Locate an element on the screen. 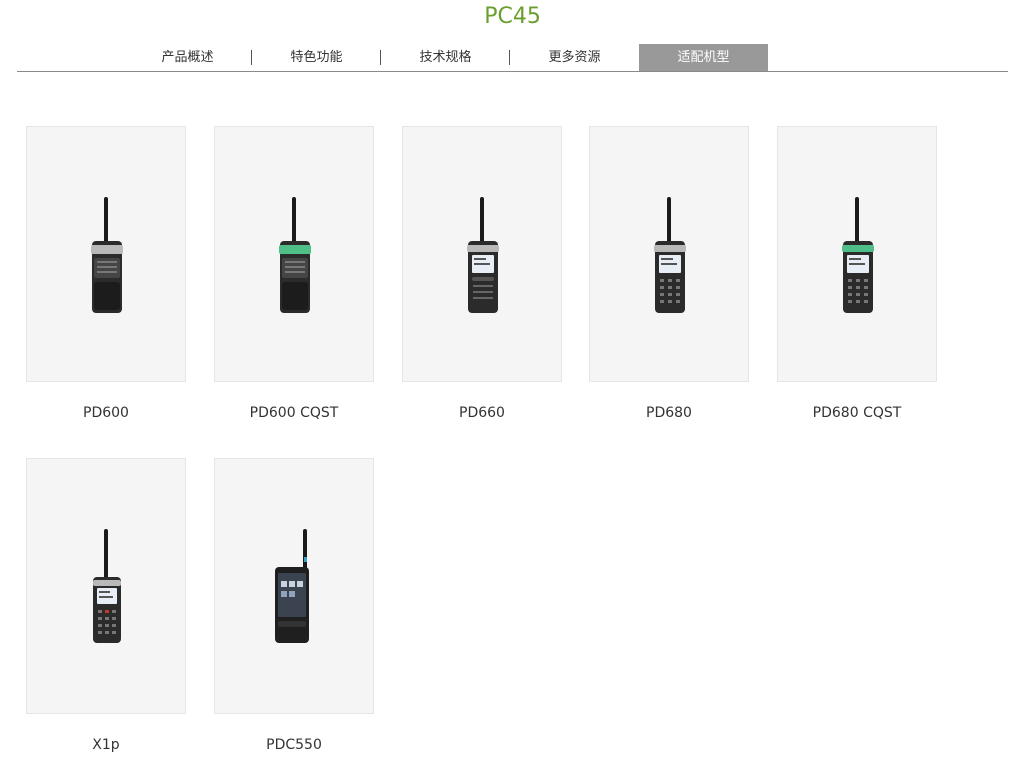  tab-label: 产品概述 is located at coordinates (187, 57).